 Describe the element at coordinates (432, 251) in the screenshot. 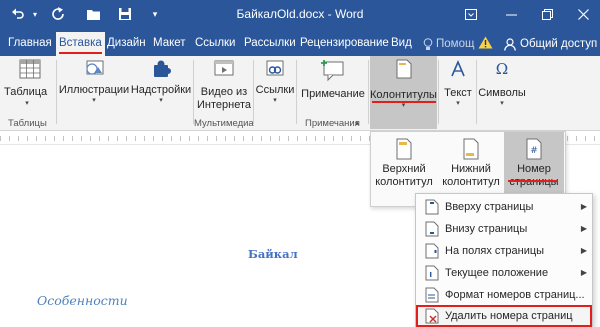

I see `page-margins-icon` at that location.